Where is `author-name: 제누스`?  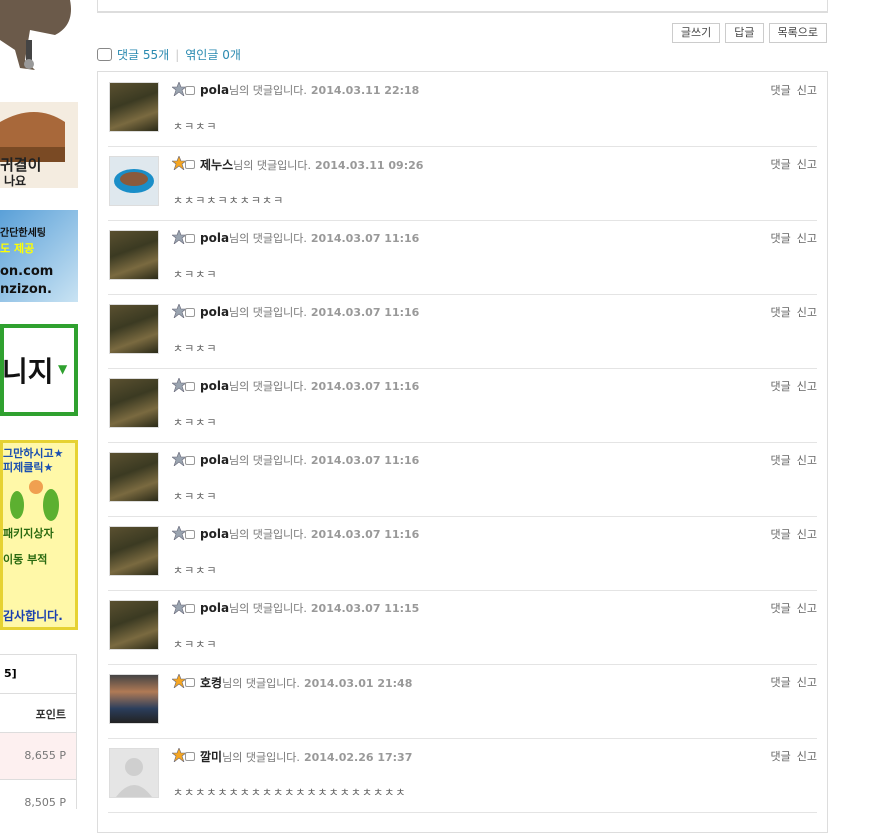
author-name: 제누스 is located at coordinates (216, 165).